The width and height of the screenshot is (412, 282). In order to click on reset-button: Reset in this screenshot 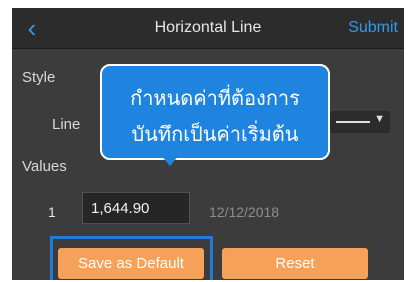, I will do `click(295, 263)`.